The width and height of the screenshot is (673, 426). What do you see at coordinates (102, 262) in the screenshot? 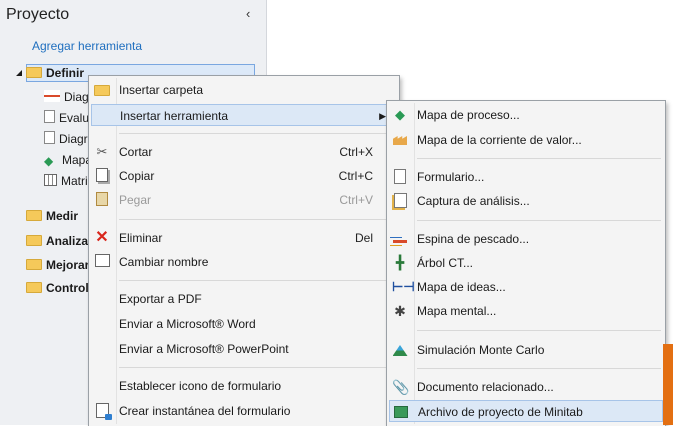
I see `rename-icon` at bounding box center [102, 262].